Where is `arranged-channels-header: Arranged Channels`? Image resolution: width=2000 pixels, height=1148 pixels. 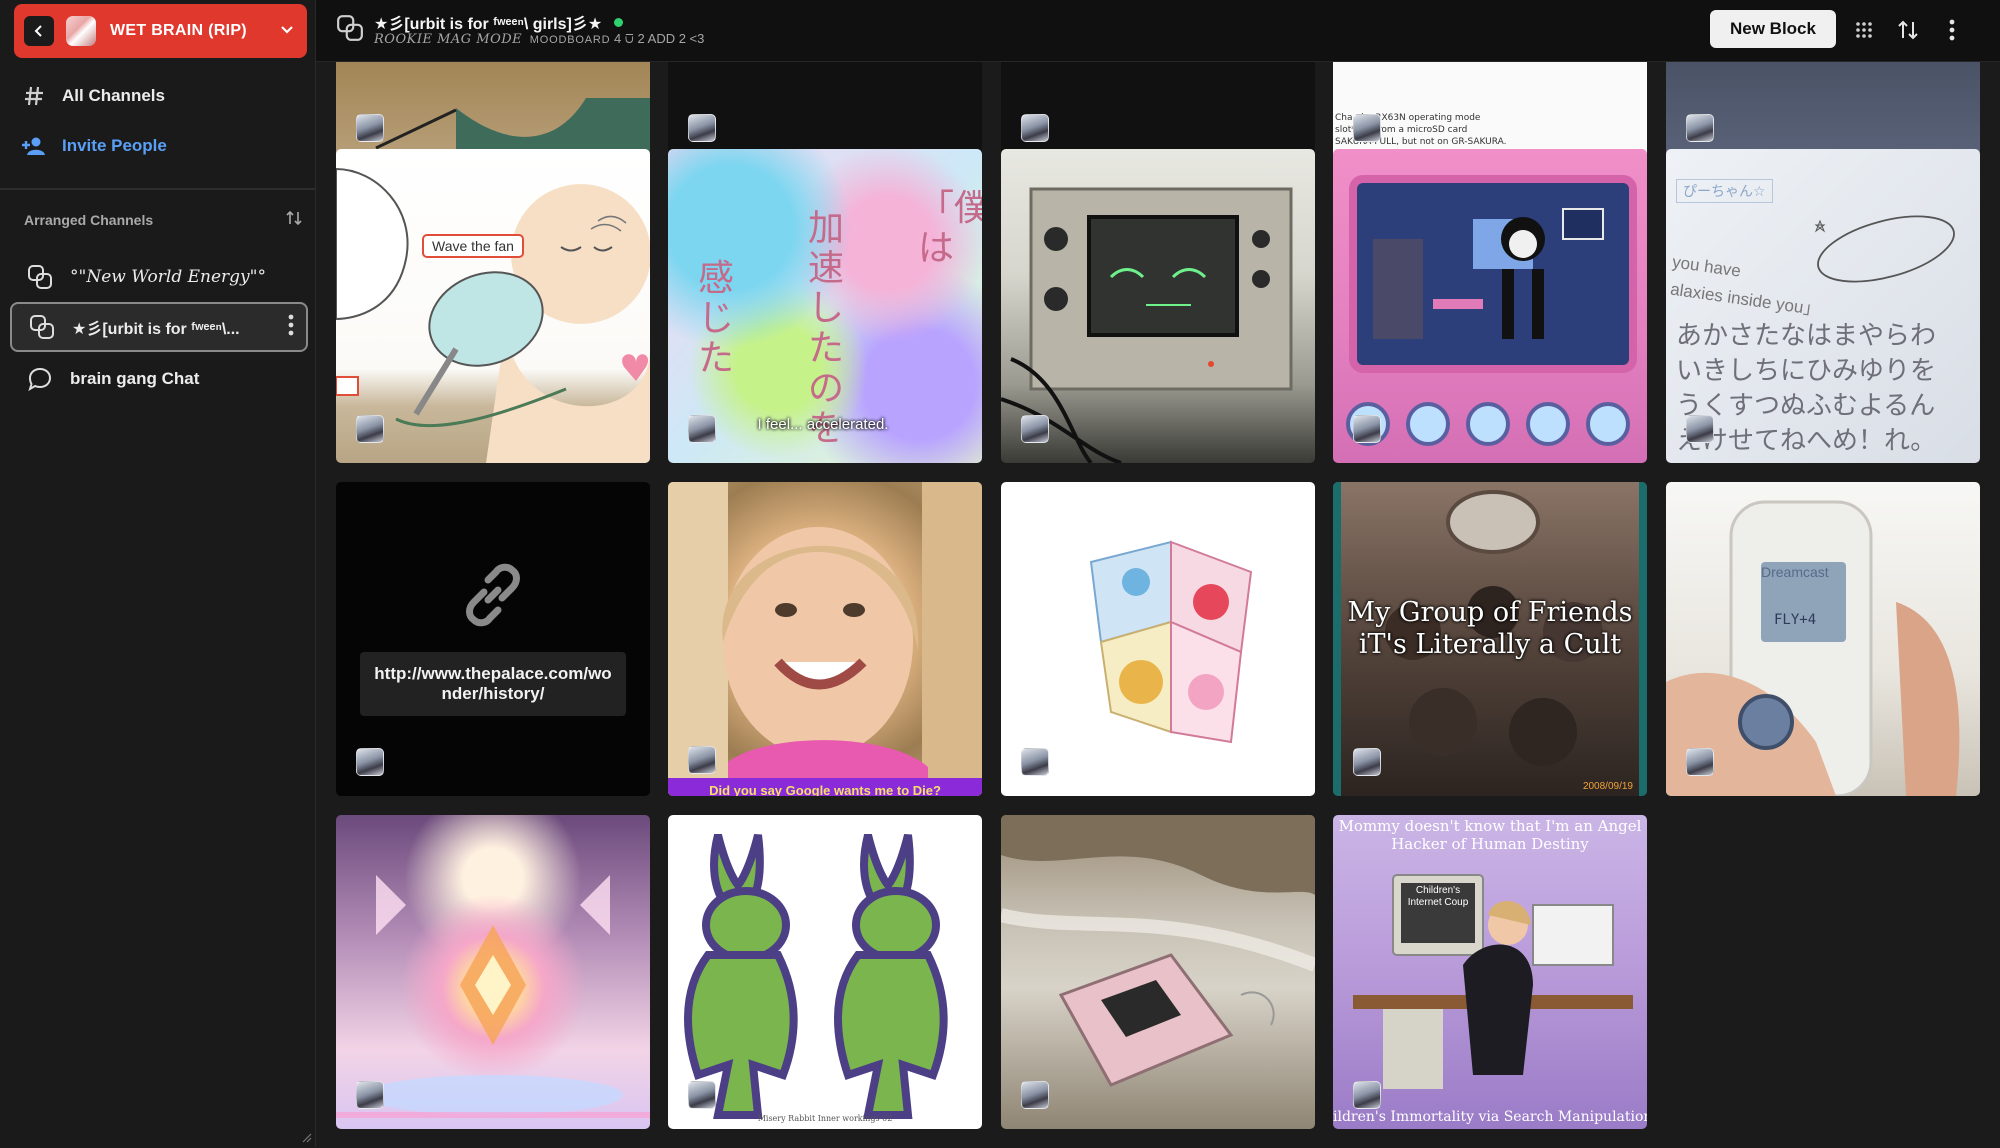 arranged-channels-header: Arranged Channels is located at coordinates (163, 219).